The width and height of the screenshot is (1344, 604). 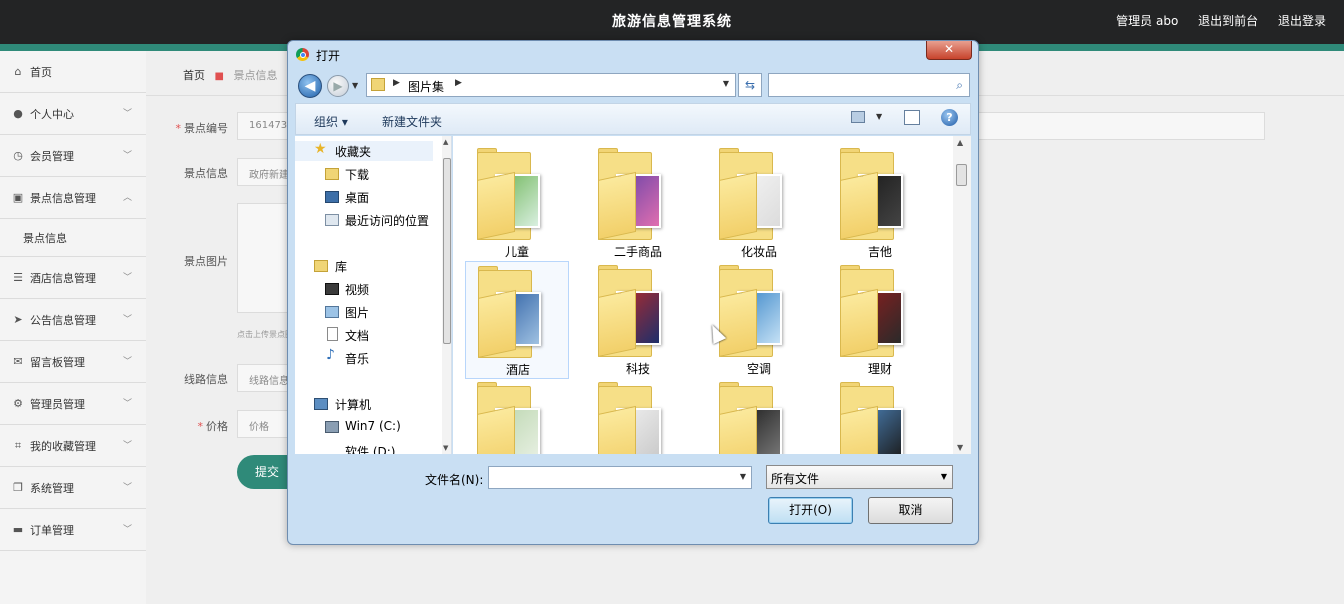 I want to click on nav-item-recent: 最近访问的位置, so click(x=387, y=220).